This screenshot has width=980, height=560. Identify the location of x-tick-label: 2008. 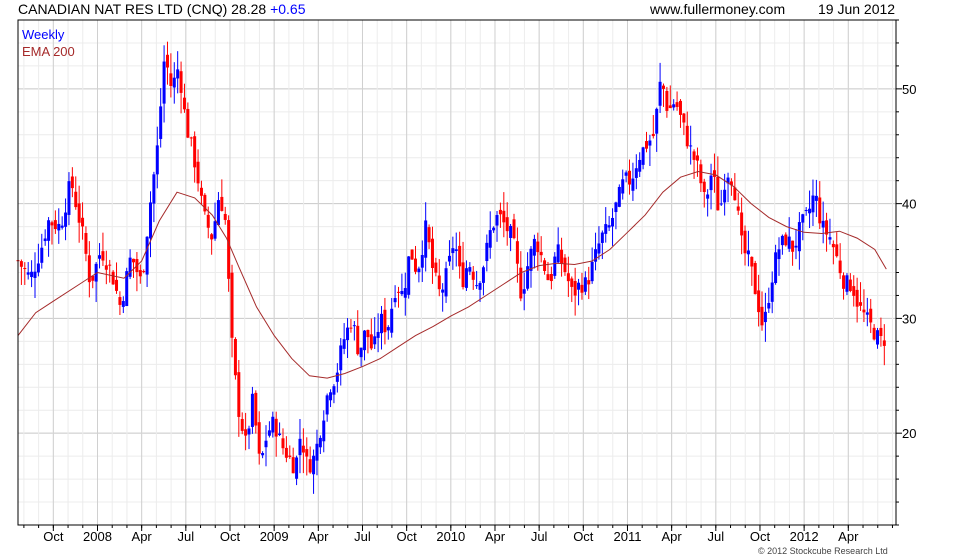
(97, 536).